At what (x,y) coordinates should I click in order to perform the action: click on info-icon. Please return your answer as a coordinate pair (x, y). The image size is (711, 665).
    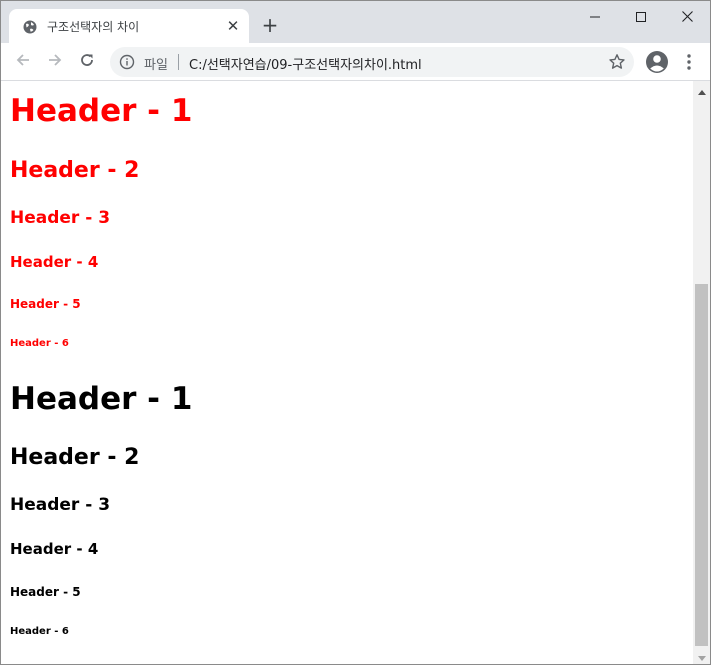
    Looking at the image, I should click on (127, 62).